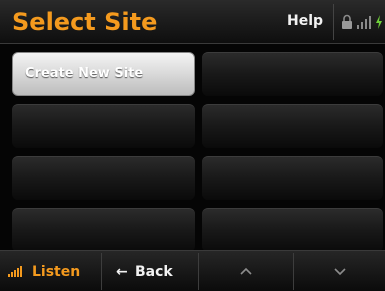  I want to click on create-new-site-label: Create New Site, so click(84, 73).